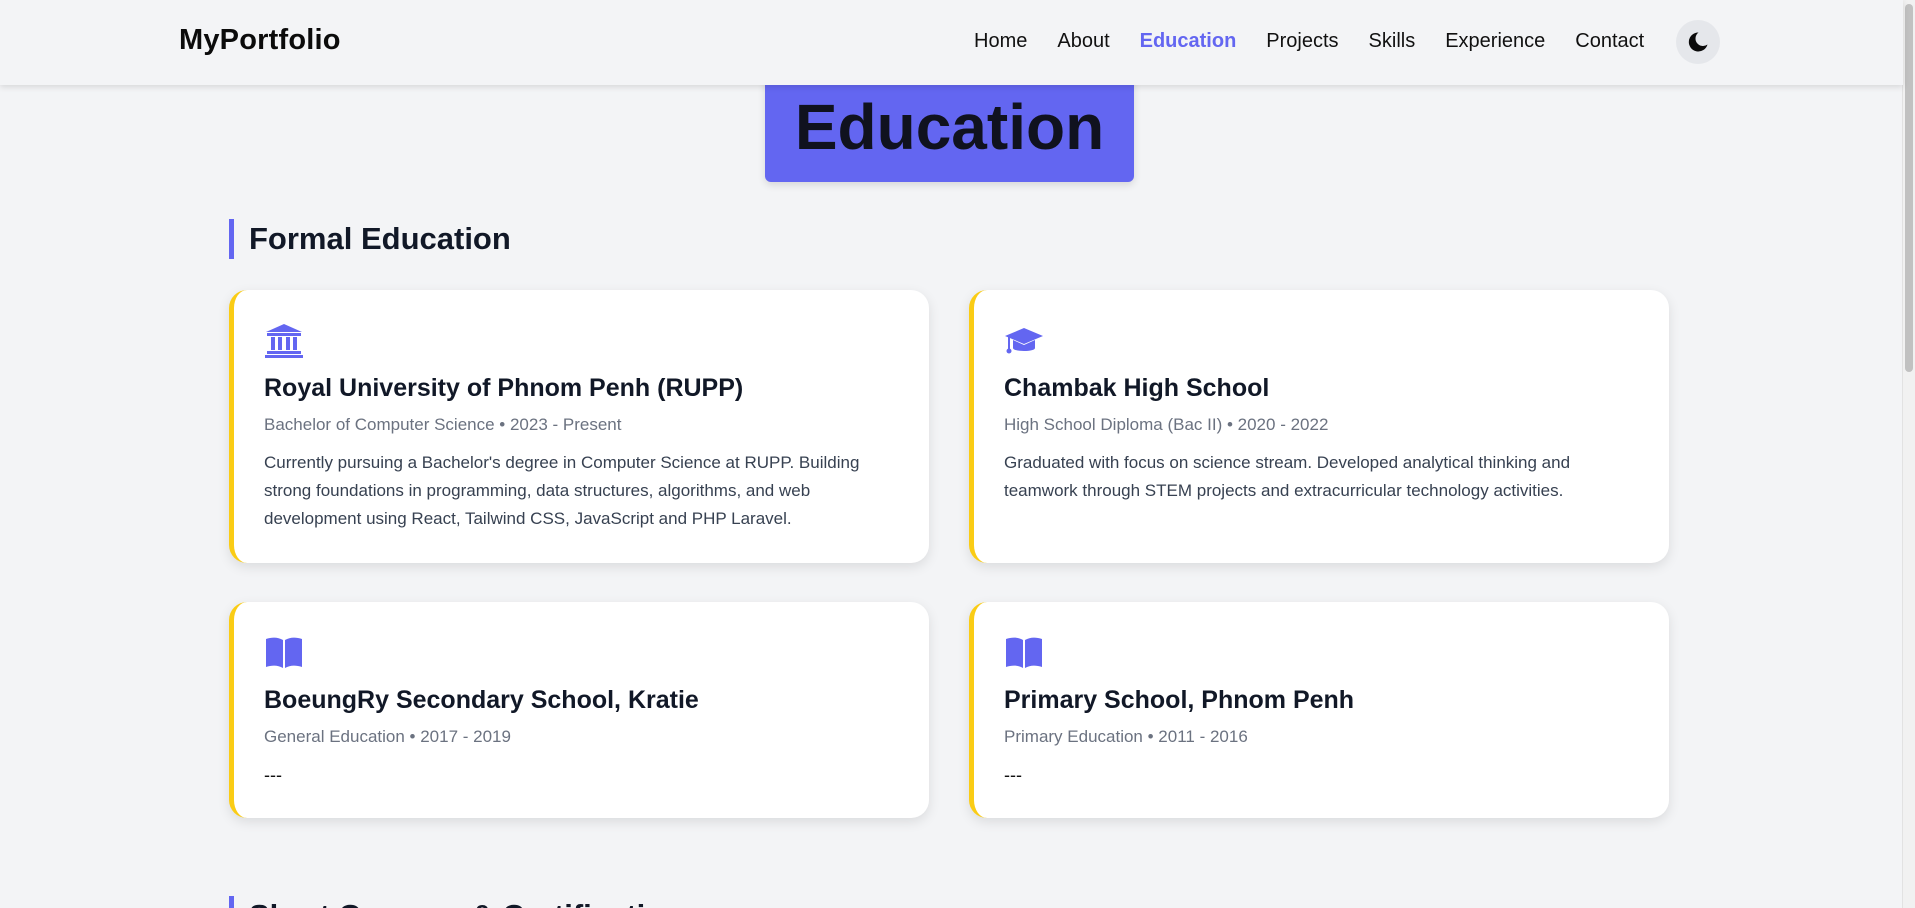  I want to click on degree-meta: General Education • 2017 - 2019, so click(387, 736).